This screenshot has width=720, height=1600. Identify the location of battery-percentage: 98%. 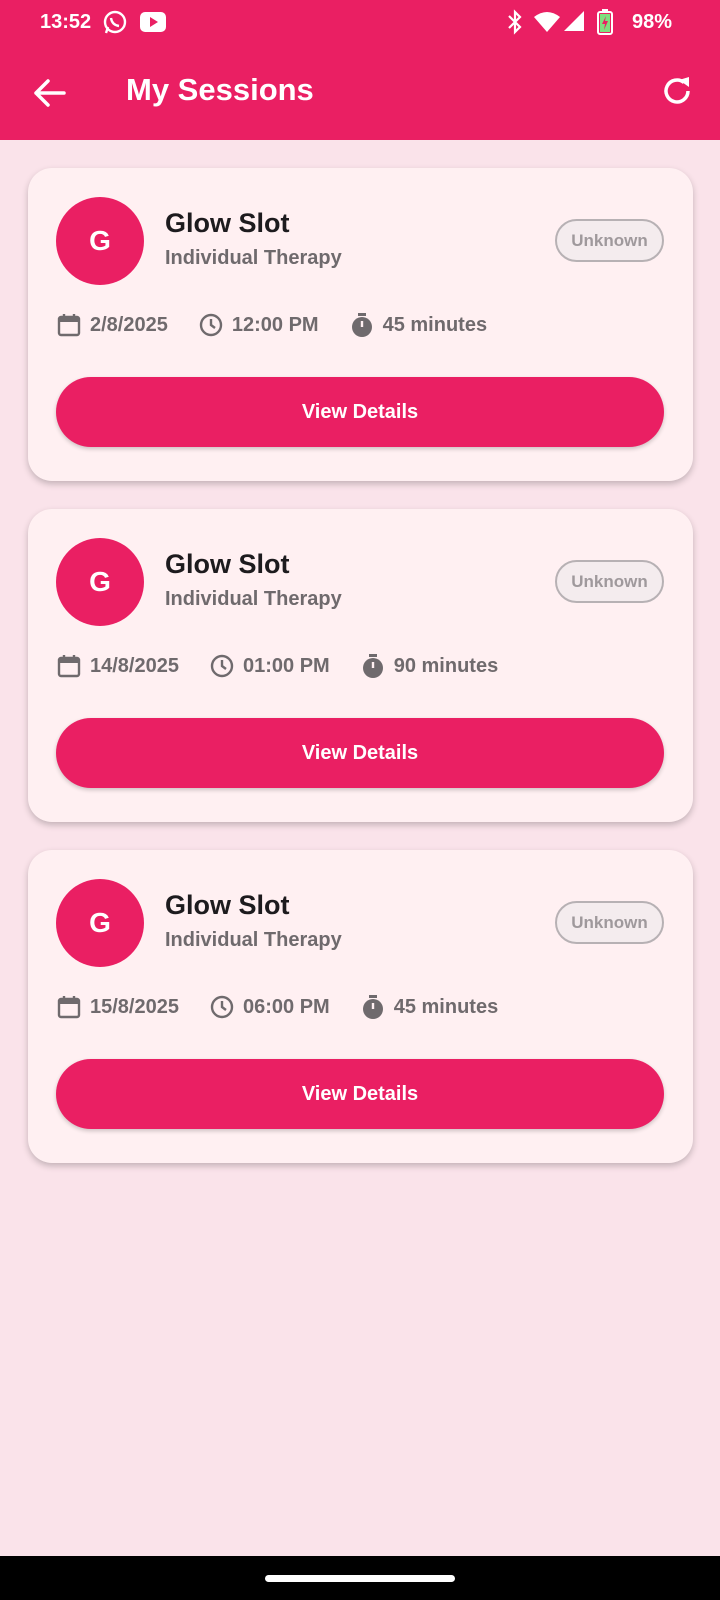
(652, 22).